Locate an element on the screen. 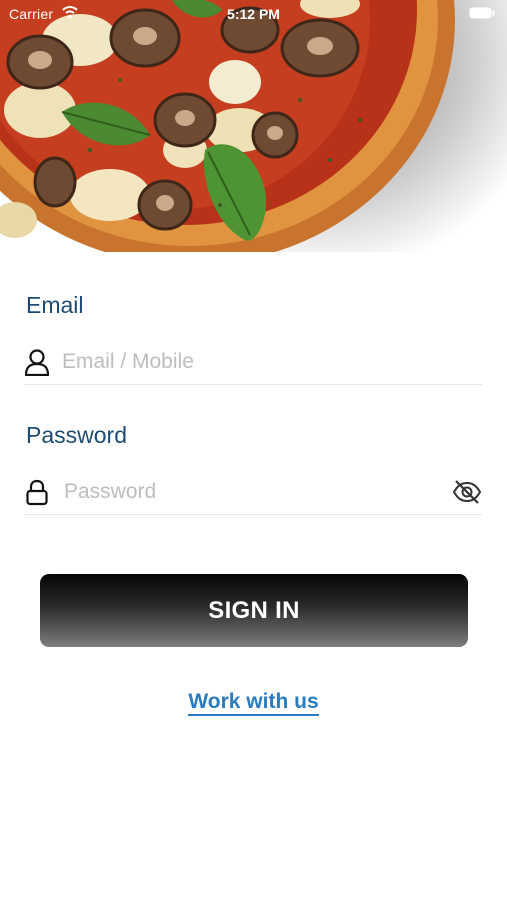 The height and width of the screenshot is (900, 507). email-field-row is located at coordinates (253, 362).